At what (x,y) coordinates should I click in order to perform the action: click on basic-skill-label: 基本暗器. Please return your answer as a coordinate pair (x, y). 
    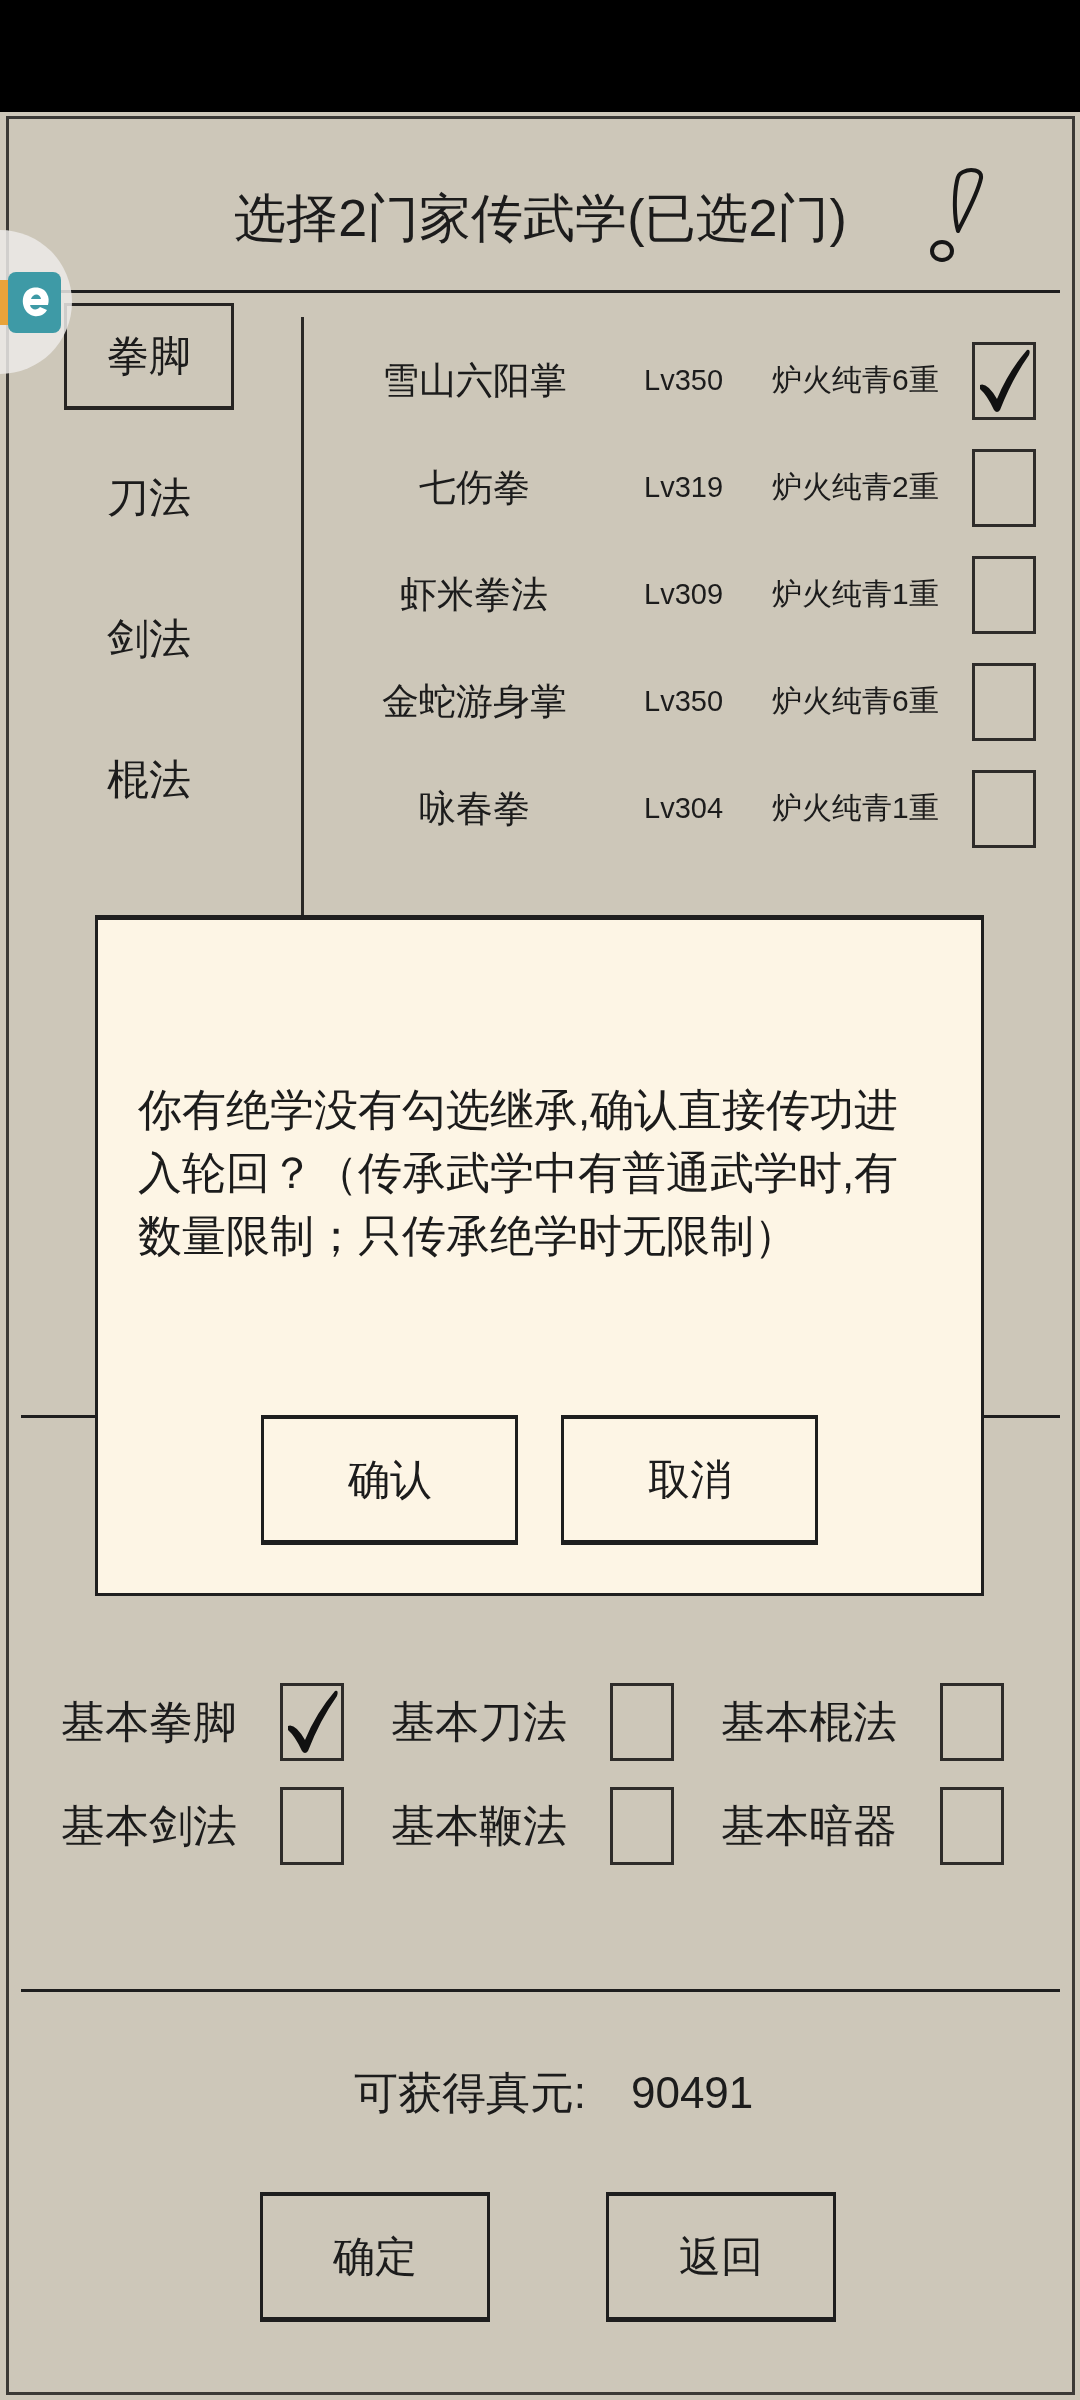
    Looking at the image, I should click on (809, 1825).